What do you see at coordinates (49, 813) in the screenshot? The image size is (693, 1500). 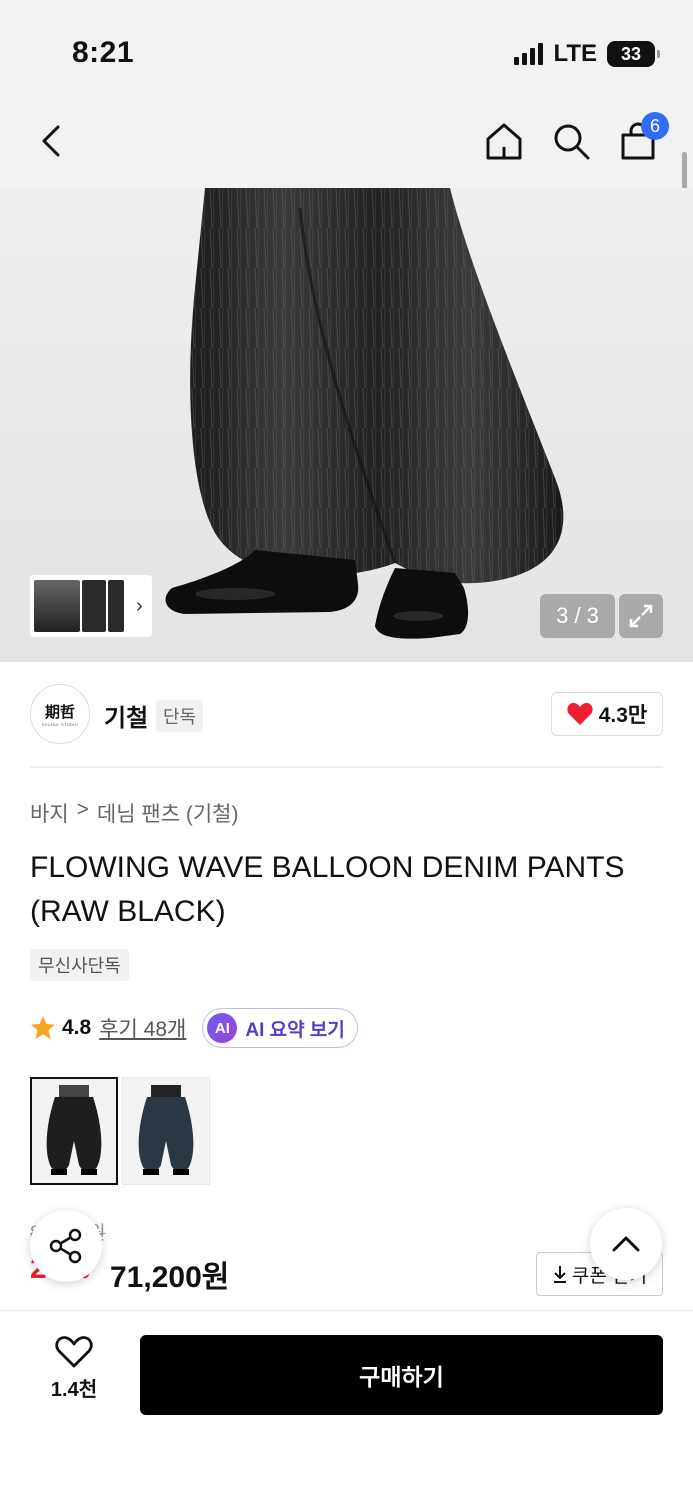 I see `breadcrumb-category: 바지` at bounding box center [49, 813].